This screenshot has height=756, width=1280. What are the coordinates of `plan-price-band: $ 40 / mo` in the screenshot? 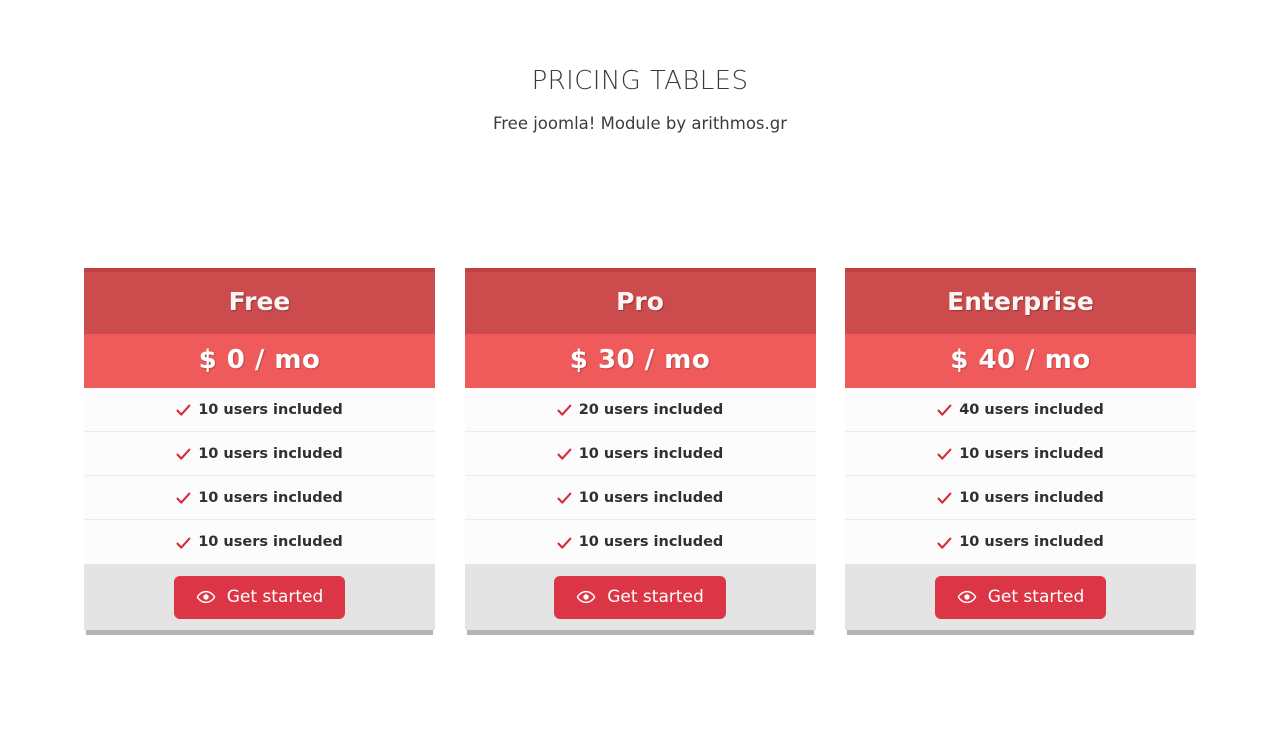 It's located at (1020, 361).